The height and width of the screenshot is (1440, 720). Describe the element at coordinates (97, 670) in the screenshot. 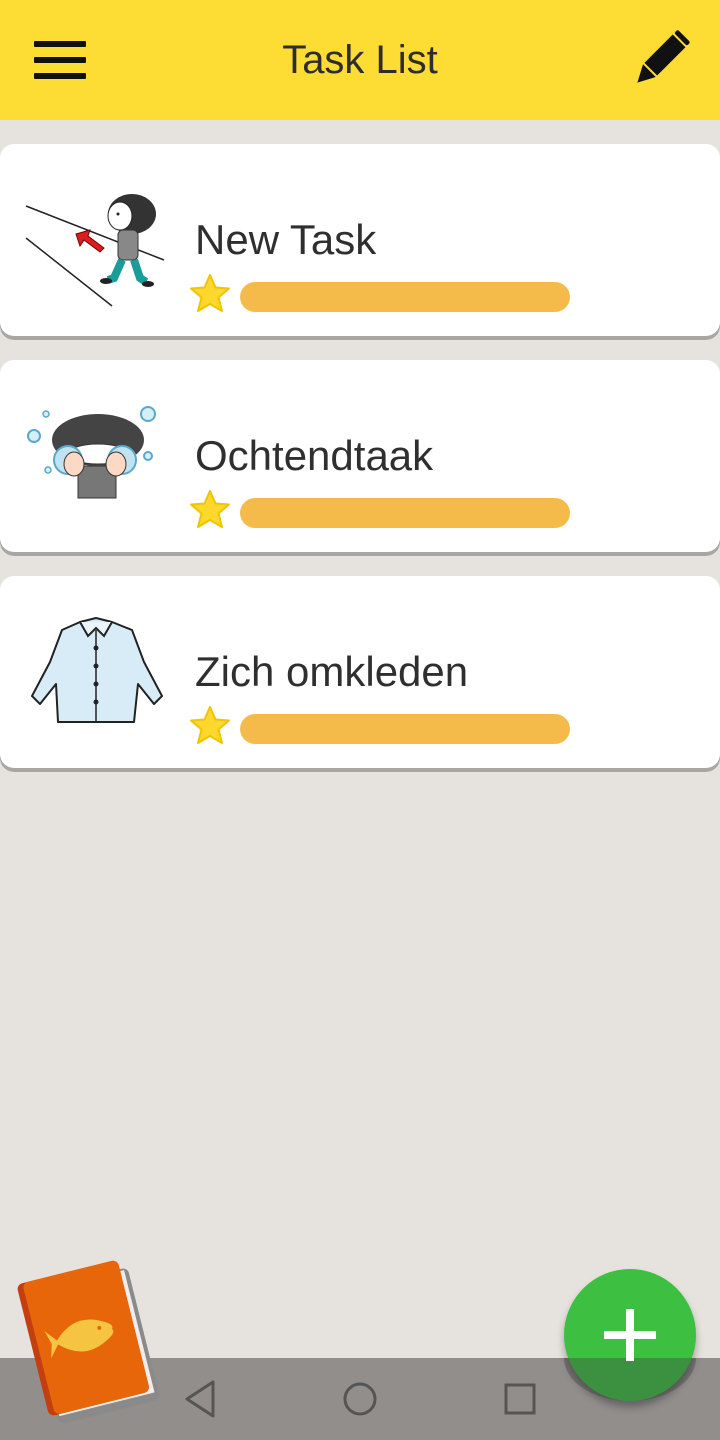

I see `shirt-illustration` at that location.